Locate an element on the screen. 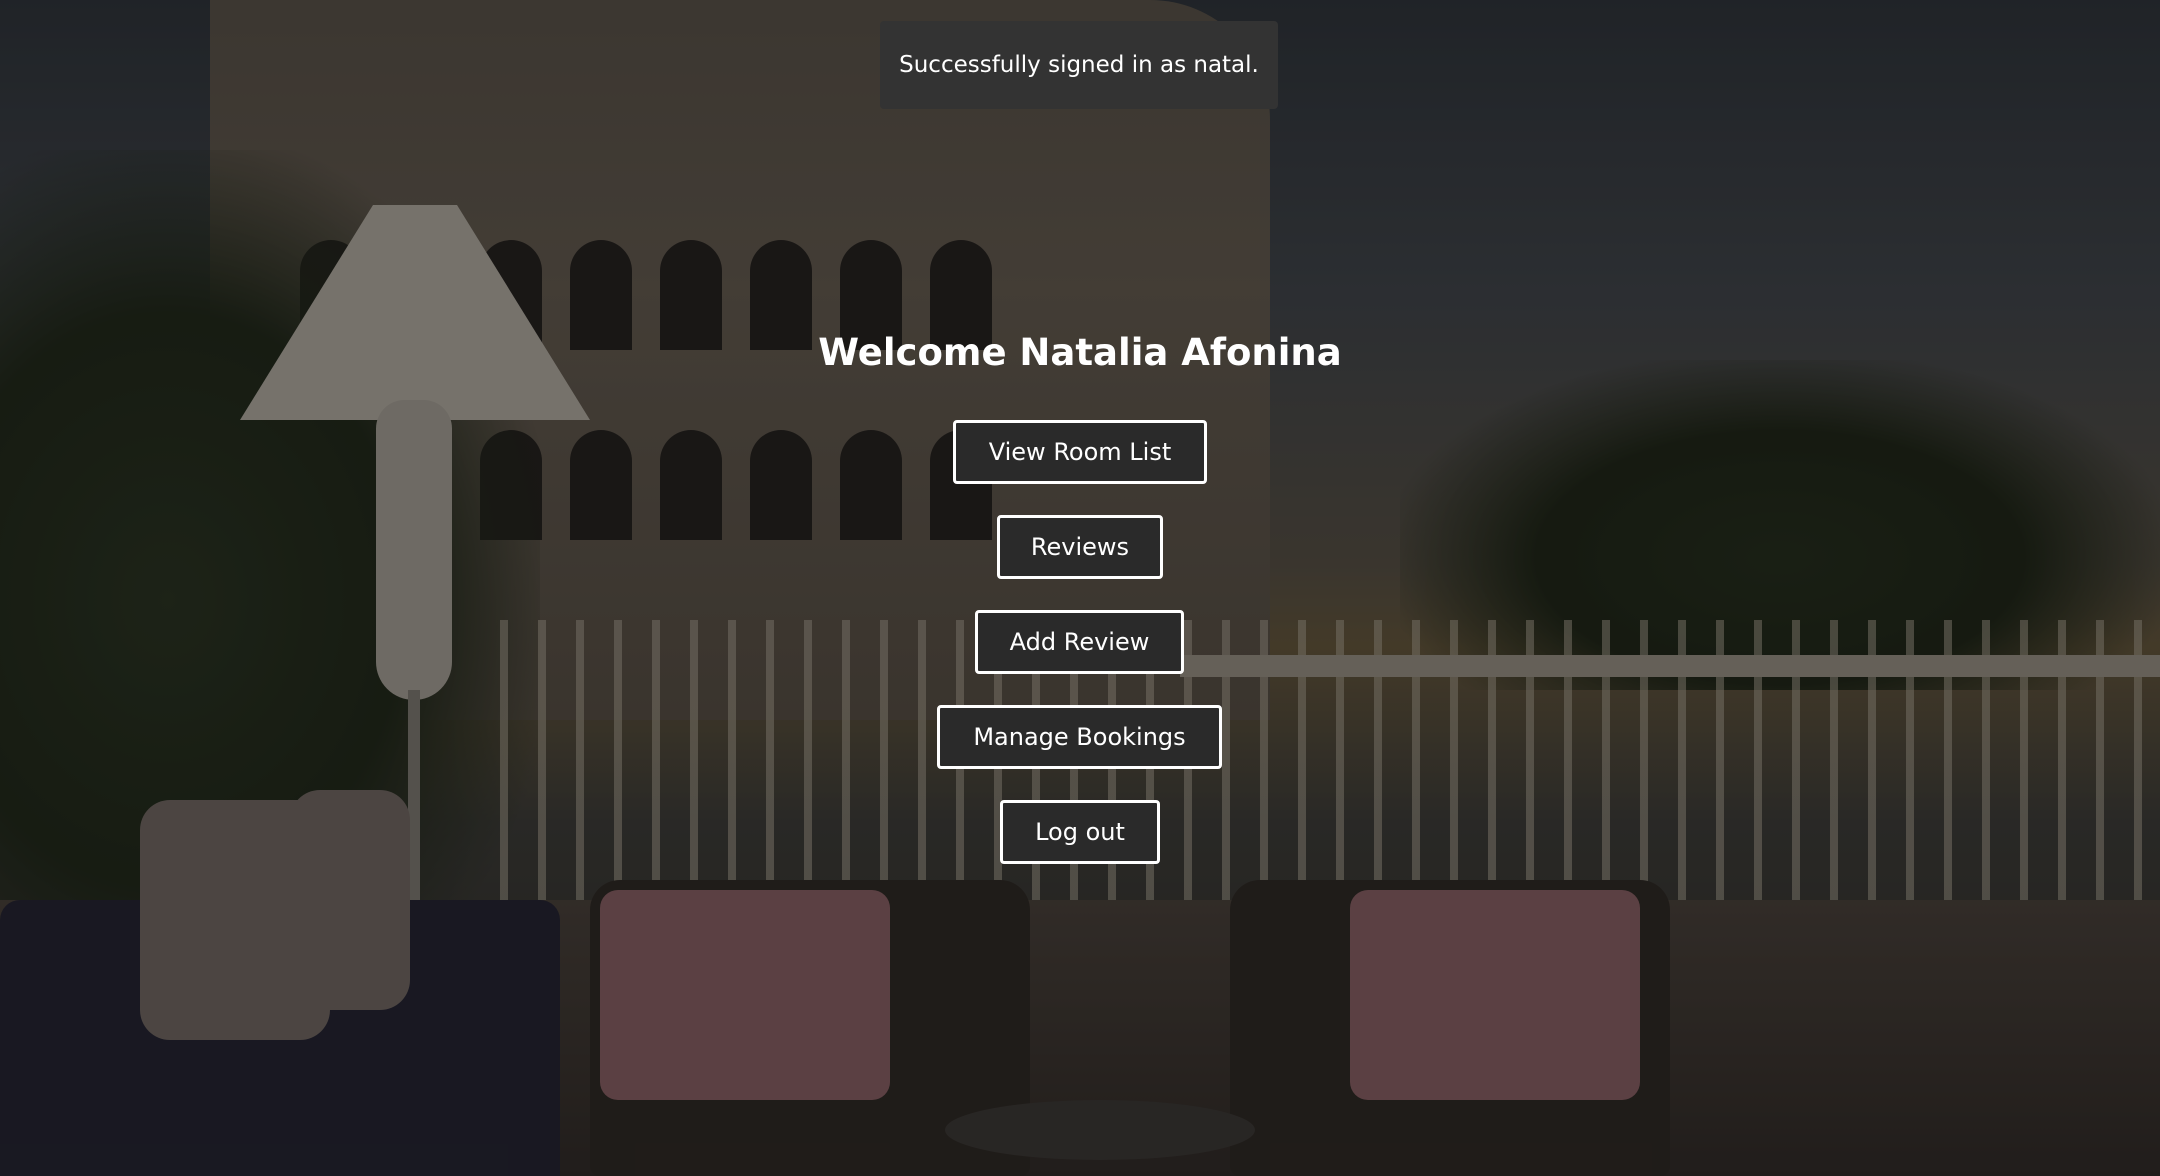  add-review-button: Add Review is located at coordinates (1079, 642).